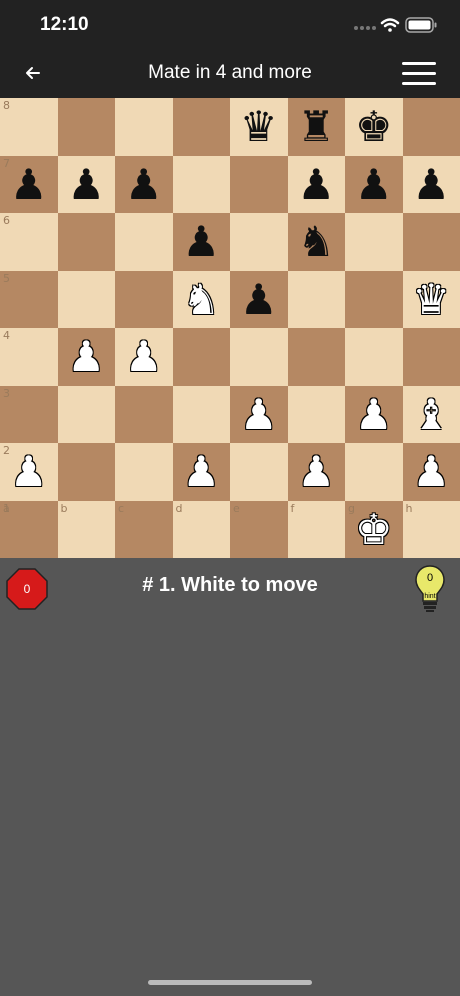 The width and height of the screenshot is (460, 996). I want to click on square-d8, so click(201, 127).